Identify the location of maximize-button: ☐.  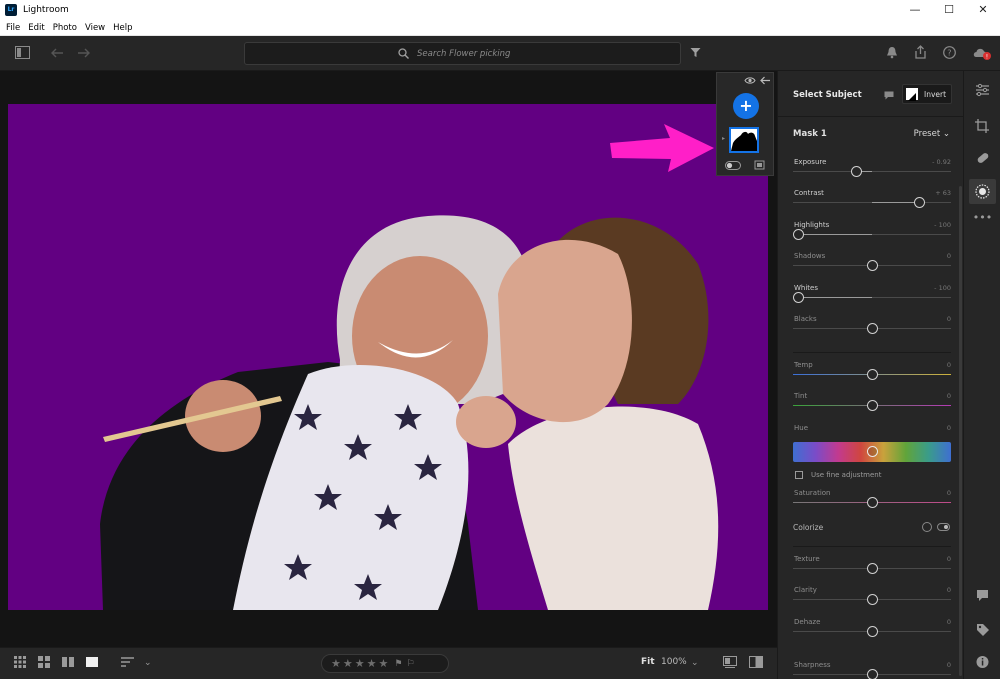
(949, 10).